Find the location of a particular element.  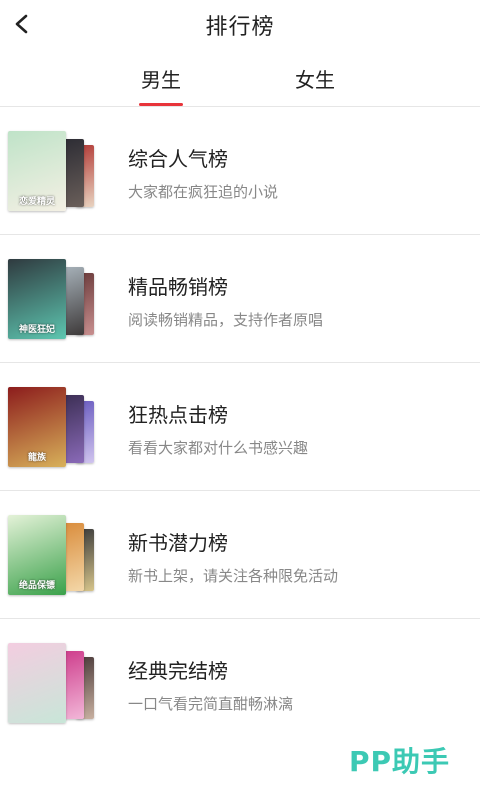

book-covers: 龍族 is located at coordinates (52, 427).